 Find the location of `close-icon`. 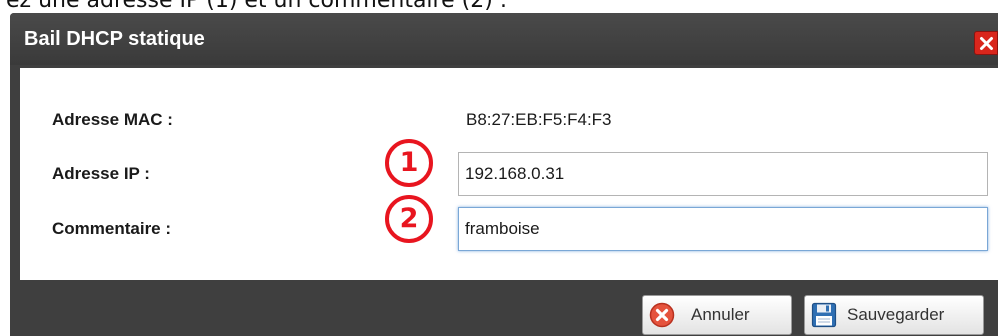

close-icon is located at coordinates (986, 43).